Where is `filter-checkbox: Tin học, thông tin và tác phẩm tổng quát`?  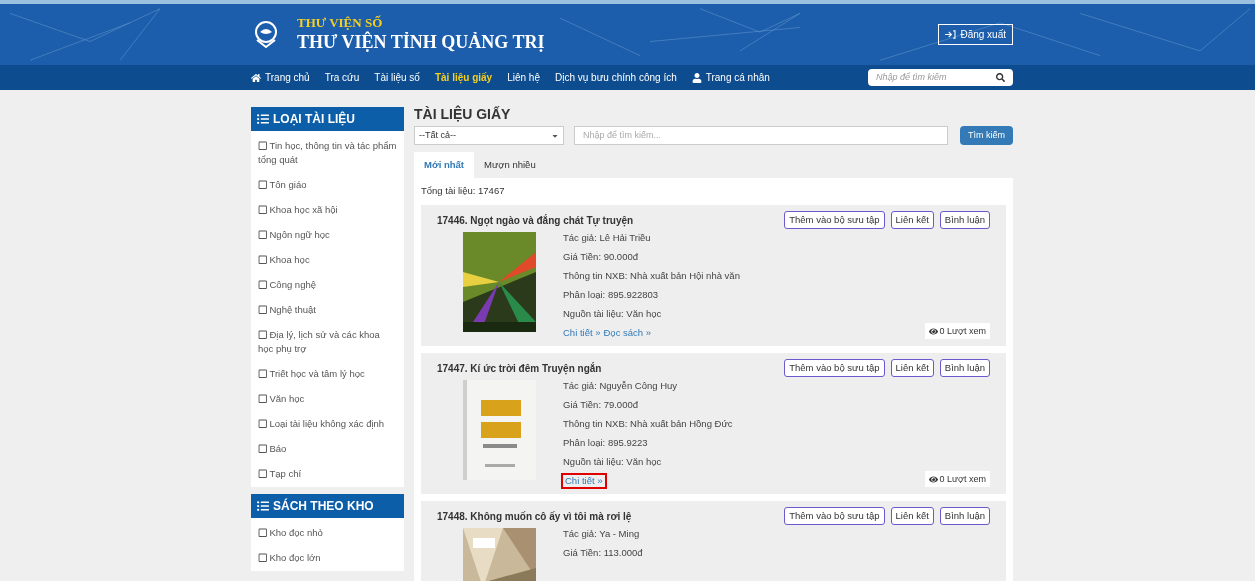 filter-checkbox: Tin học, thông tin và tác phẩm tổng quát is located at coordinates (327, 153).